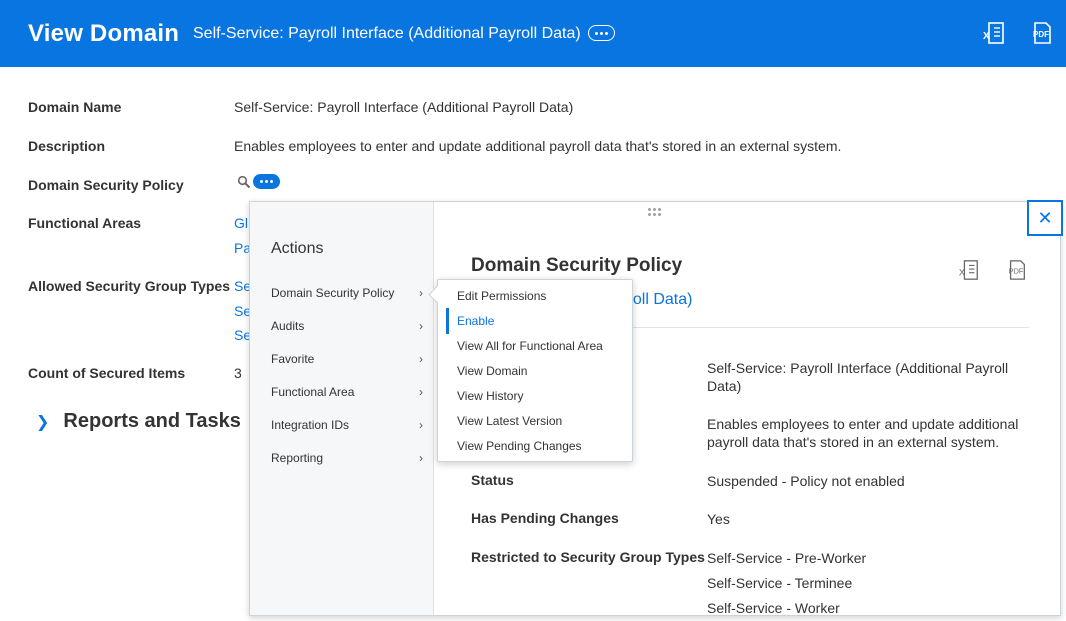 The height and width of the screenshot is (621, 1066). What do you see at coordinates (43, 422) in the screenshot?
I see `chevron-right-icon: ❯` at bounding box center [43, 422].